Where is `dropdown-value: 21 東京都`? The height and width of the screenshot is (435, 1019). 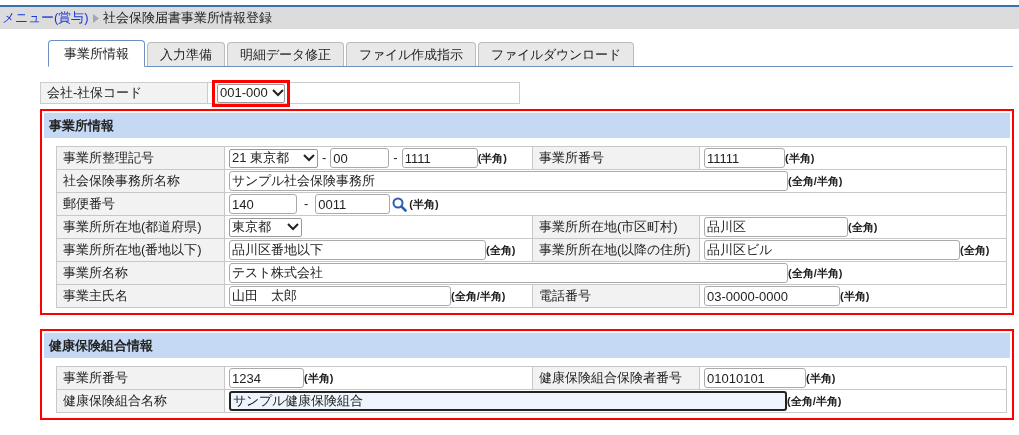
dropdown-value: 21 東京都 is located at coordinates (261, 158).